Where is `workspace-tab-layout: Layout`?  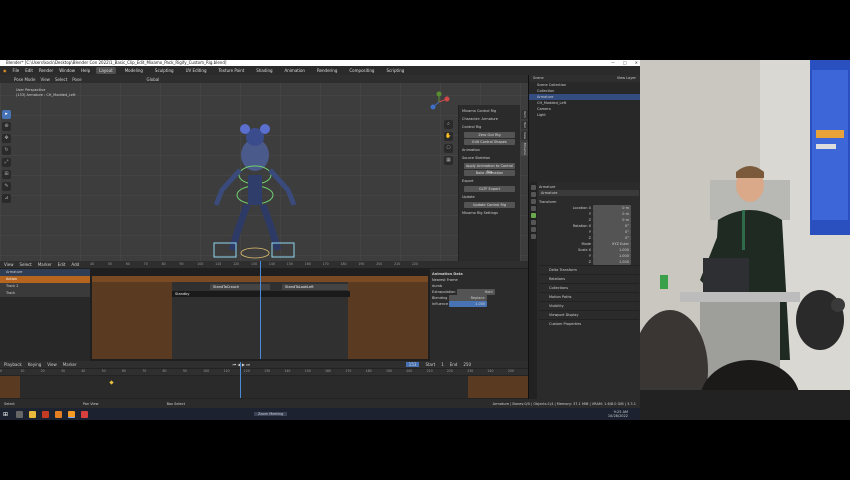
workspace-tab-layout: Layout is located at coordinates (106, 70).